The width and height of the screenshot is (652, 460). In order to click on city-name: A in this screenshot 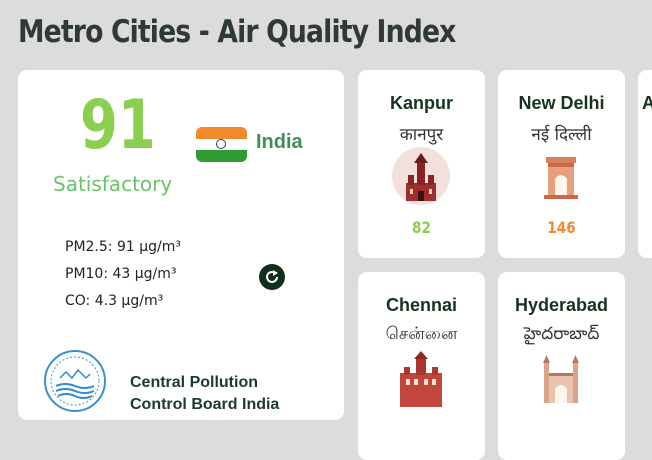, I will do `click(647, 103)`.